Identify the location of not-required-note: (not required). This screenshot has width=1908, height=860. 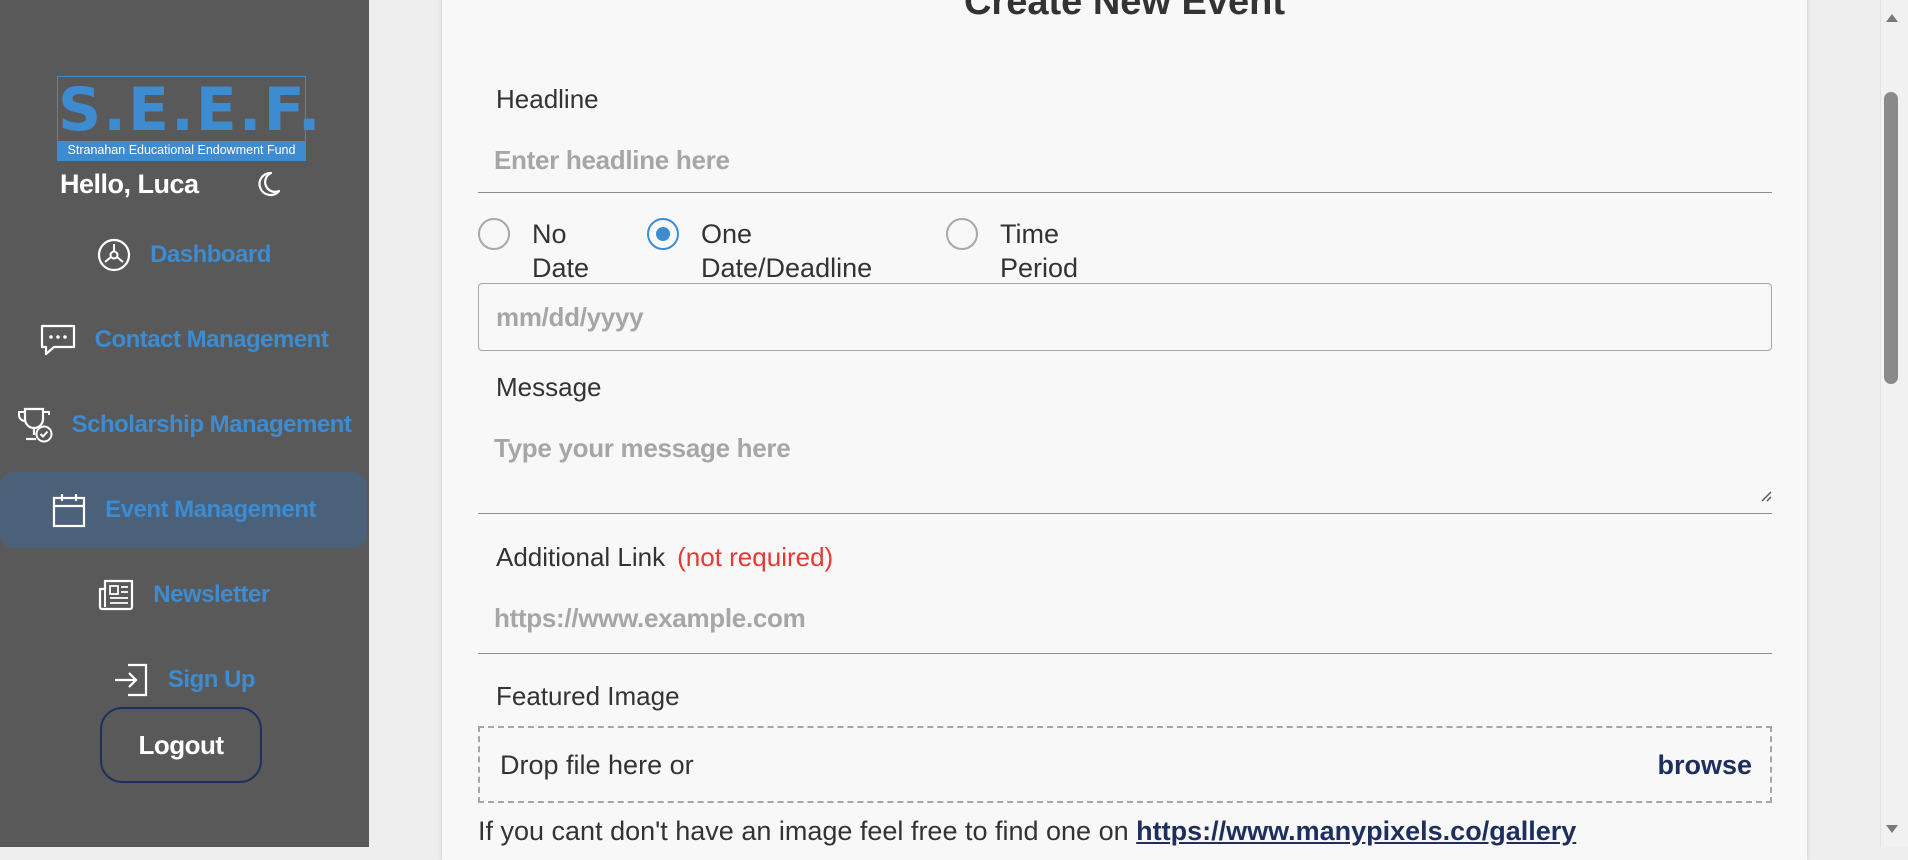
(755, 557).